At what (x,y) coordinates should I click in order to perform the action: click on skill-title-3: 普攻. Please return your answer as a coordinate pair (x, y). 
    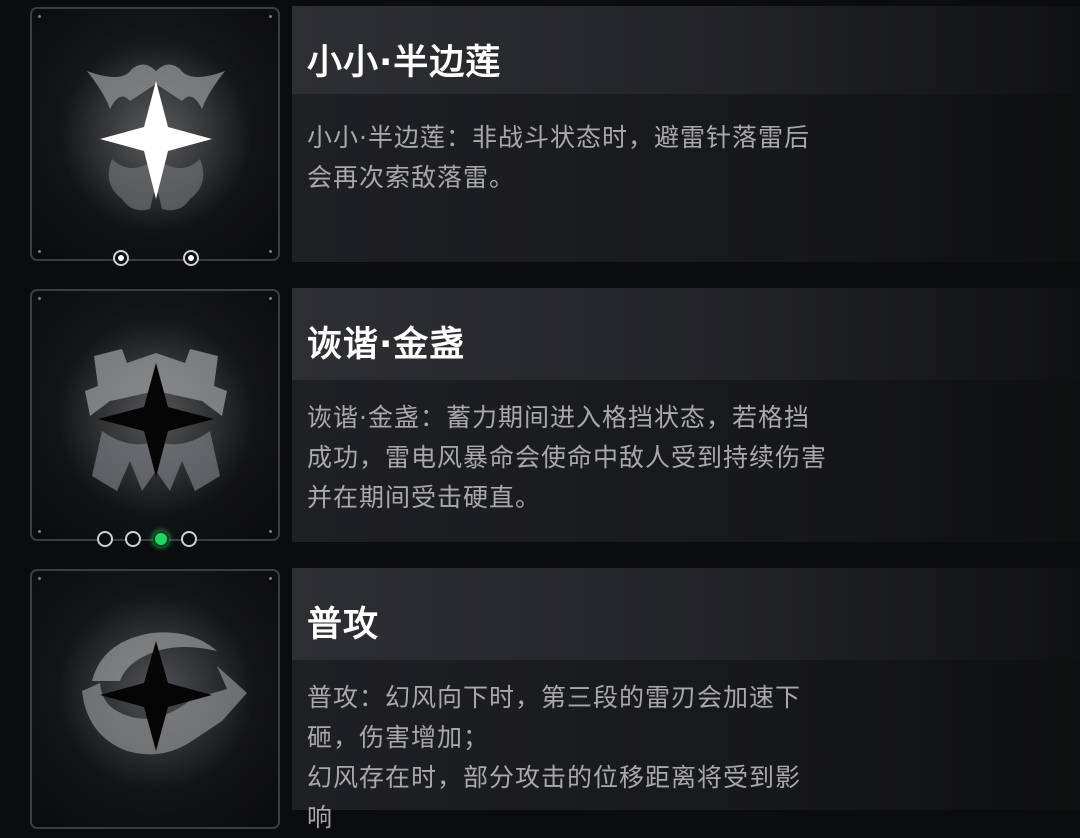
    Looking at the image, I should click on (343, 625).